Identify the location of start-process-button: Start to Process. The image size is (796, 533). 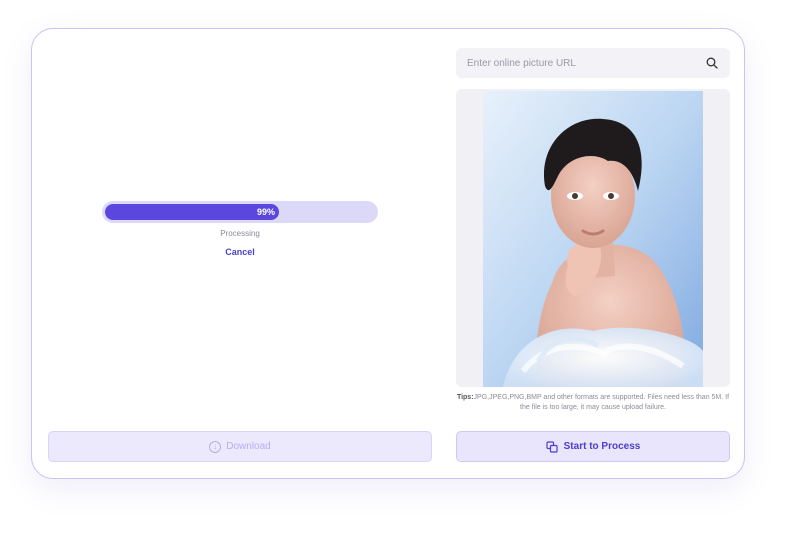
(593, 446).